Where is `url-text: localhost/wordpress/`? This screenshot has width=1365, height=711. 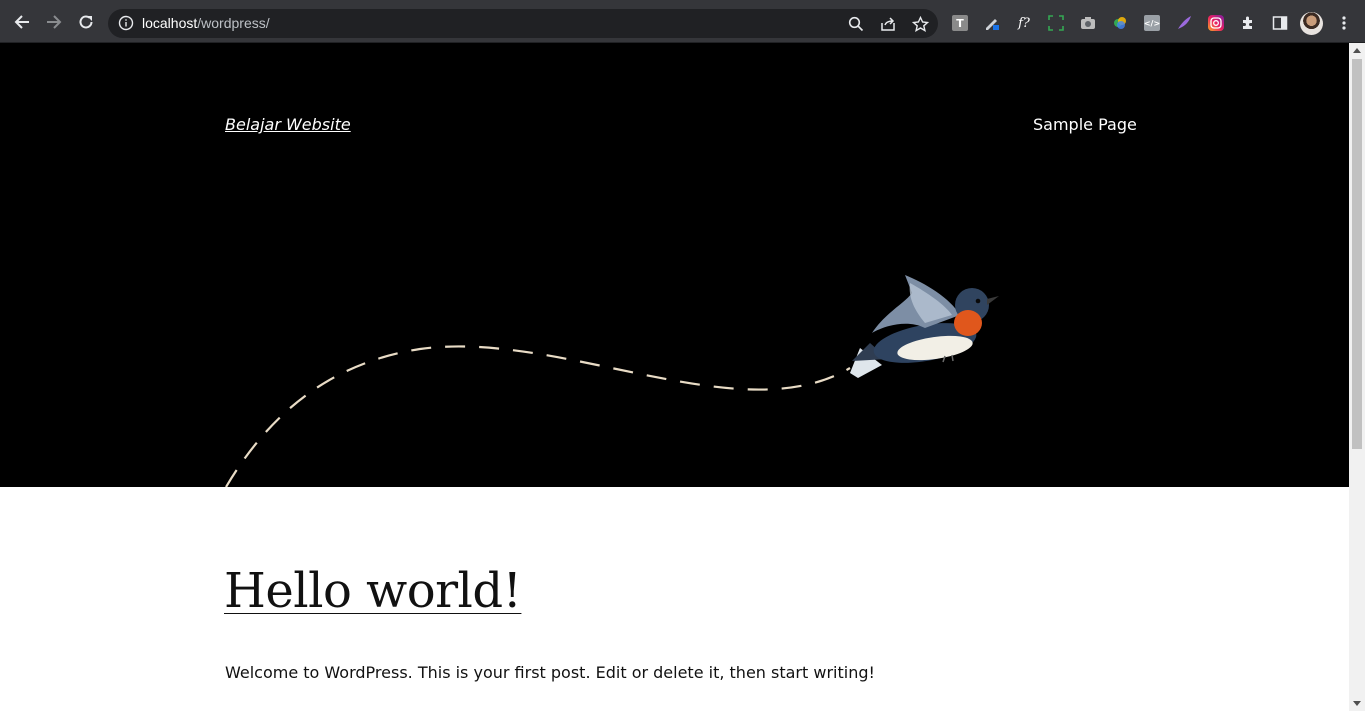 url-text: localhost/wordpress/ is located at coordinates (206, 23).